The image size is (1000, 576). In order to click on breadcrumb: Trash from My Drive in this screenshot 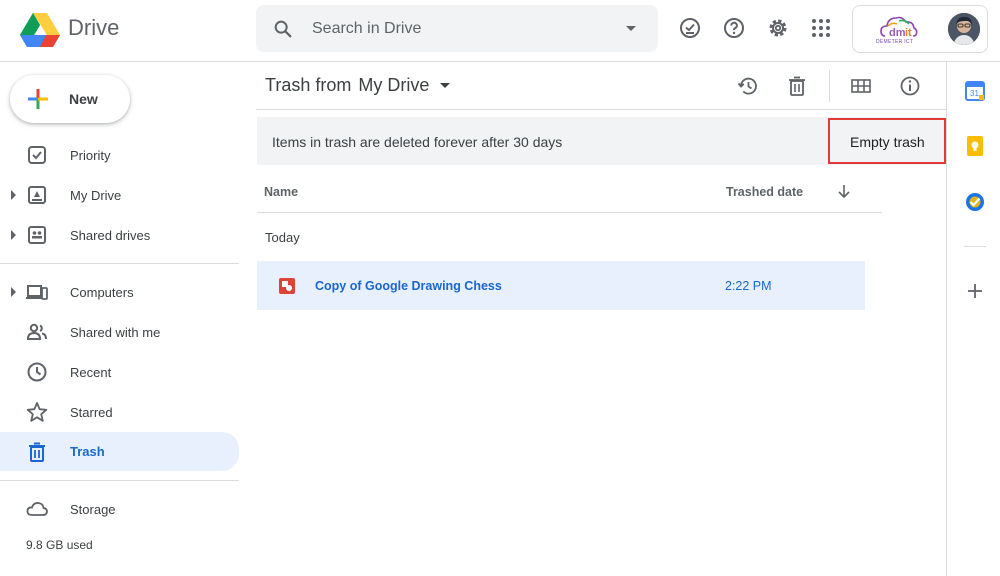, I will do `click(347, 85)`.